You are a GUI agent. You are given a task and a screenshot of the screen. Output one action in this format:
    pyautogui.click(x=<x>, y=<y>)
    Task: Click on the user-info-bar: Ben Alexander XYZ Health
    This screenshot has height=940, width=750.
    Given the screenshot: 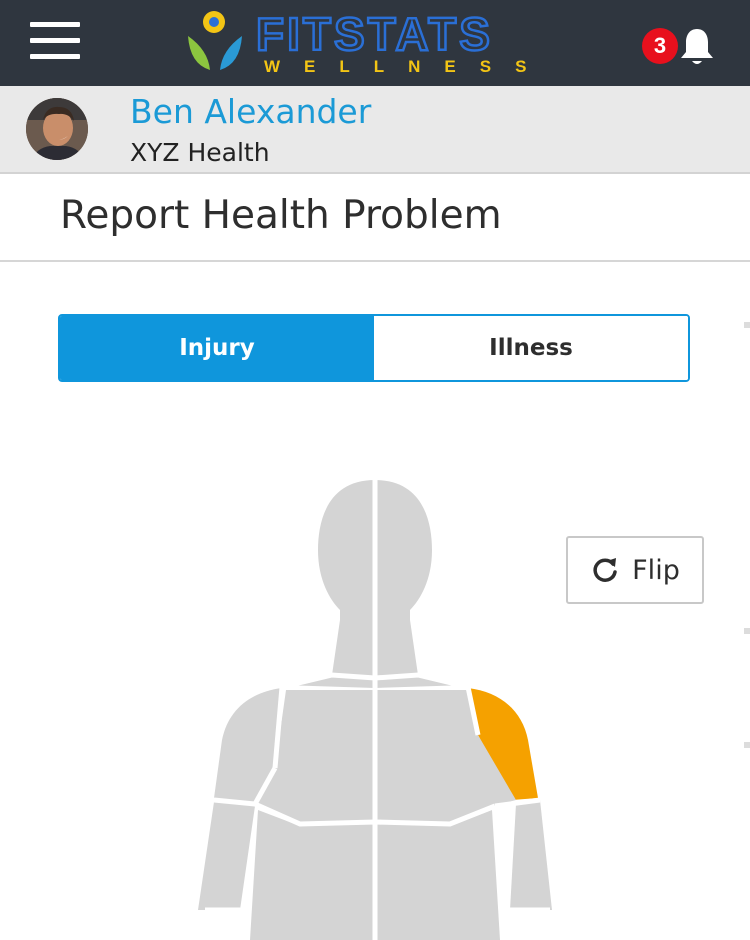 What is the action you would take?
    pyautogui.click(x=375, y=130)
    